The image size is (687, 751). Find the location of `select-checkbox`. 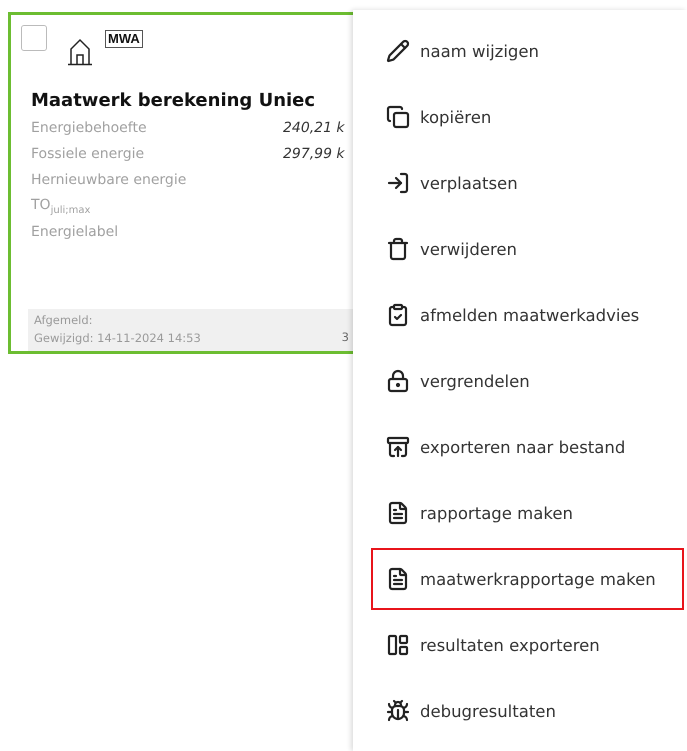

select-checkbox is located at coordinates (34, 38).